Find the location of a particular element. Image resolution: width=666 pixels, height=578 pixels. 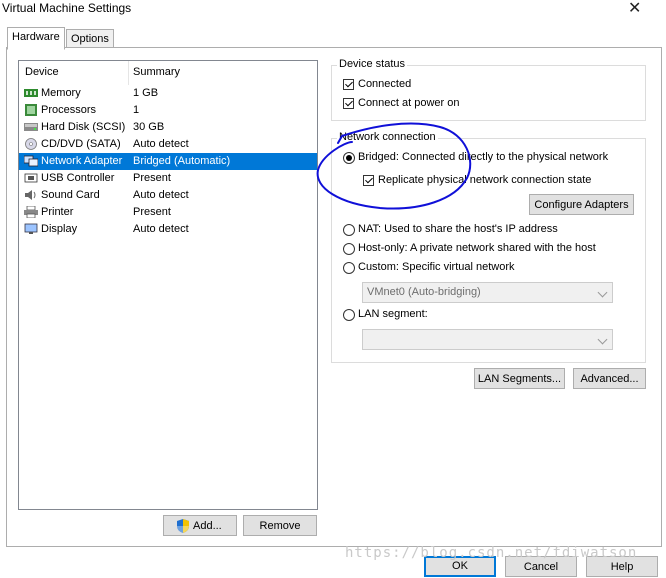

usb-icon is located at coordinates (31, 178).